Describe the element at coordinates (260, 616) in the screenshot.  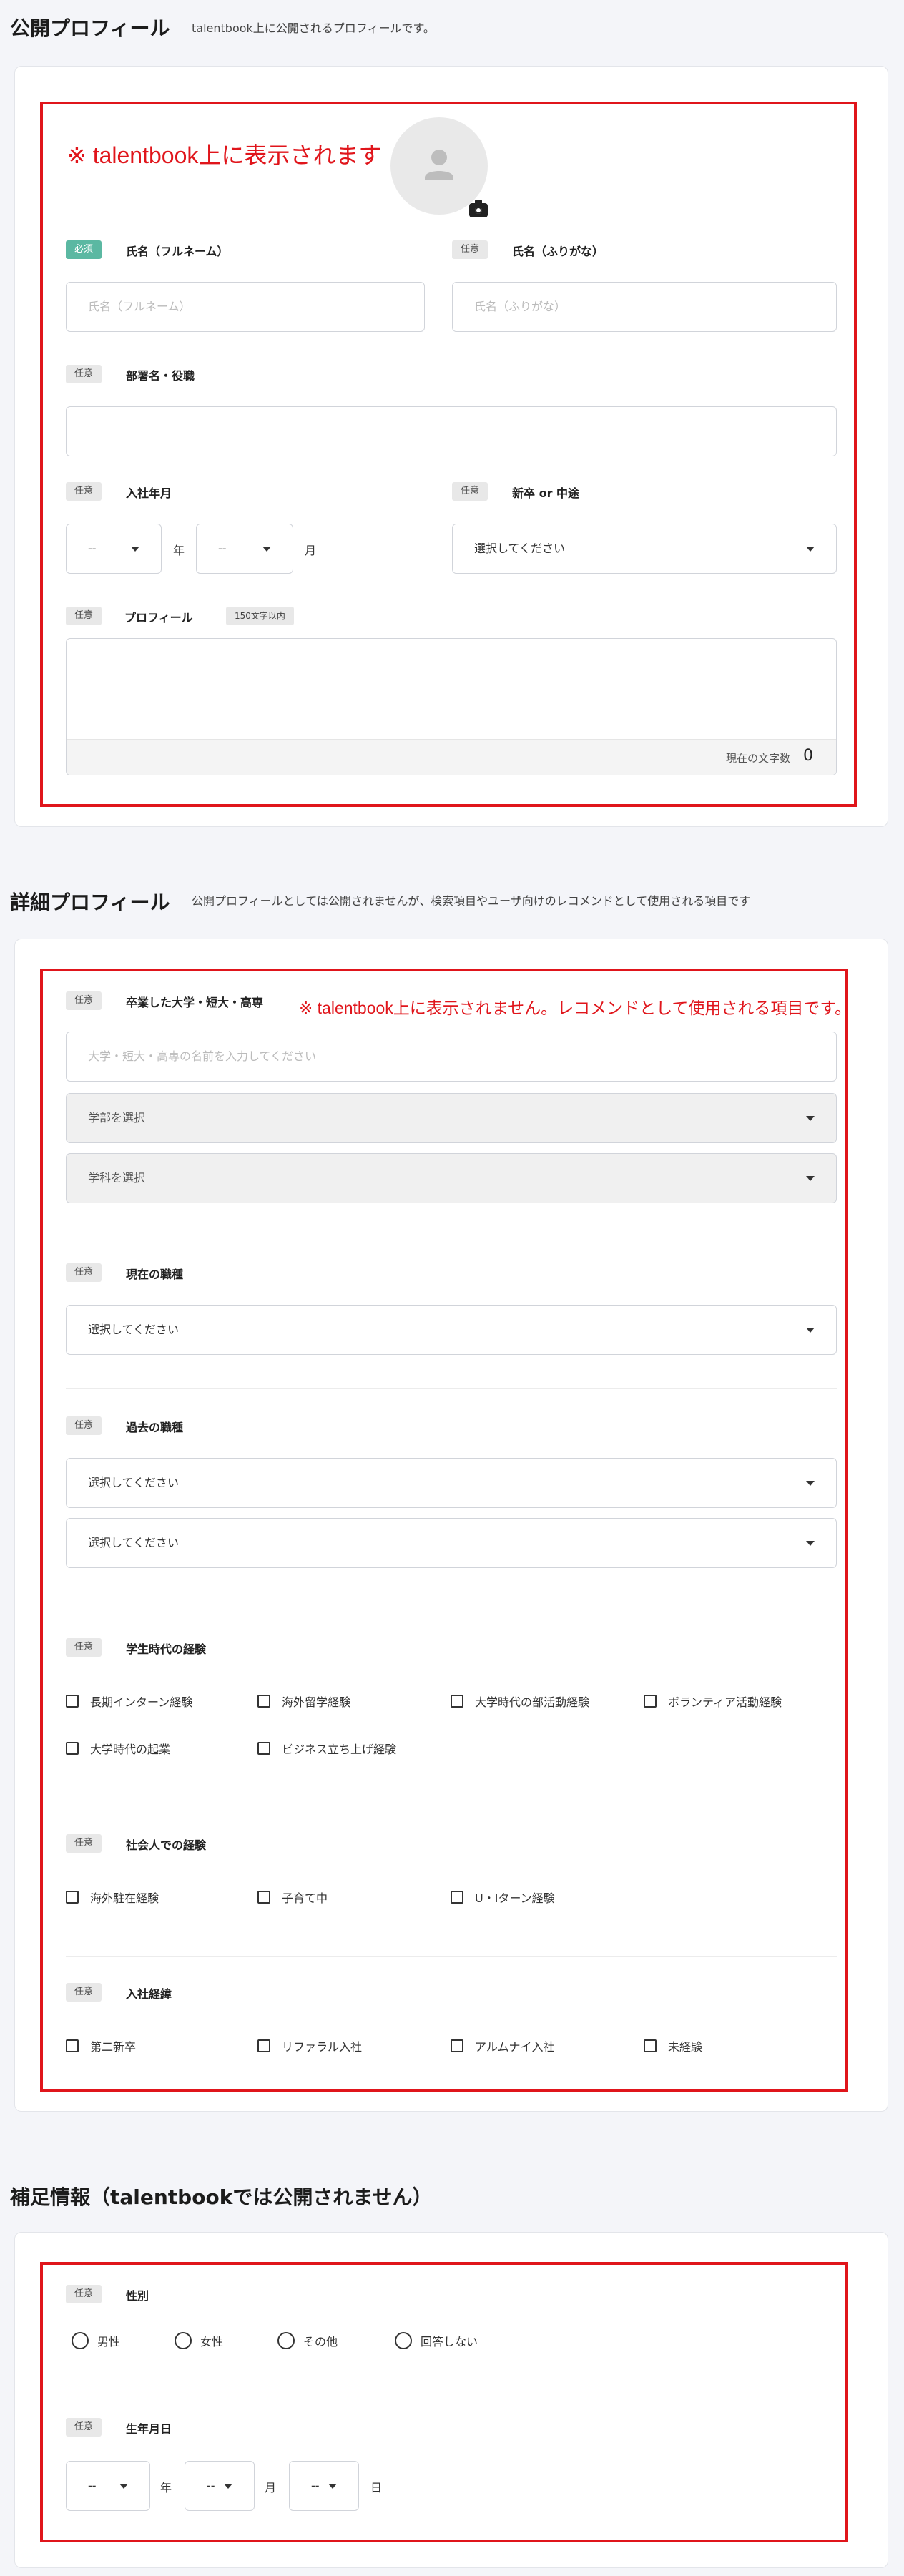
I see `char-limit-badge: 150文字以内` at that location.